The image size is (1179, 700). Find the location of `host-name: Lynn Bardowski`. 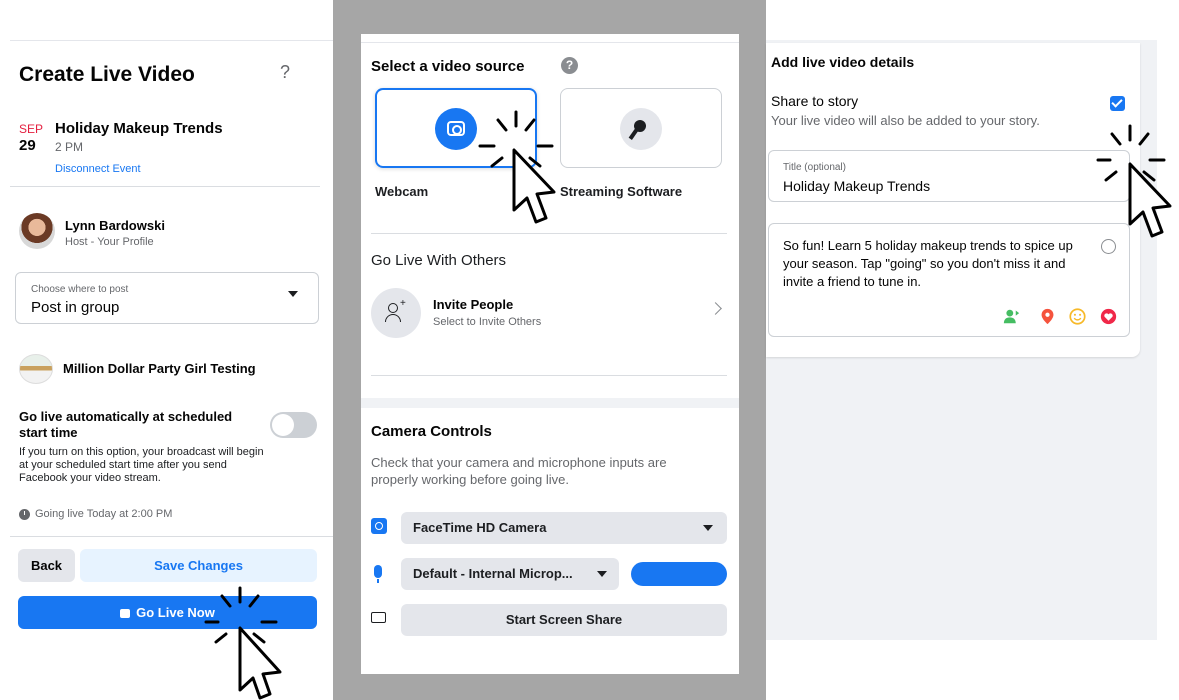

host-name: Lynn Bardowski is located at coordinates (115, 225).